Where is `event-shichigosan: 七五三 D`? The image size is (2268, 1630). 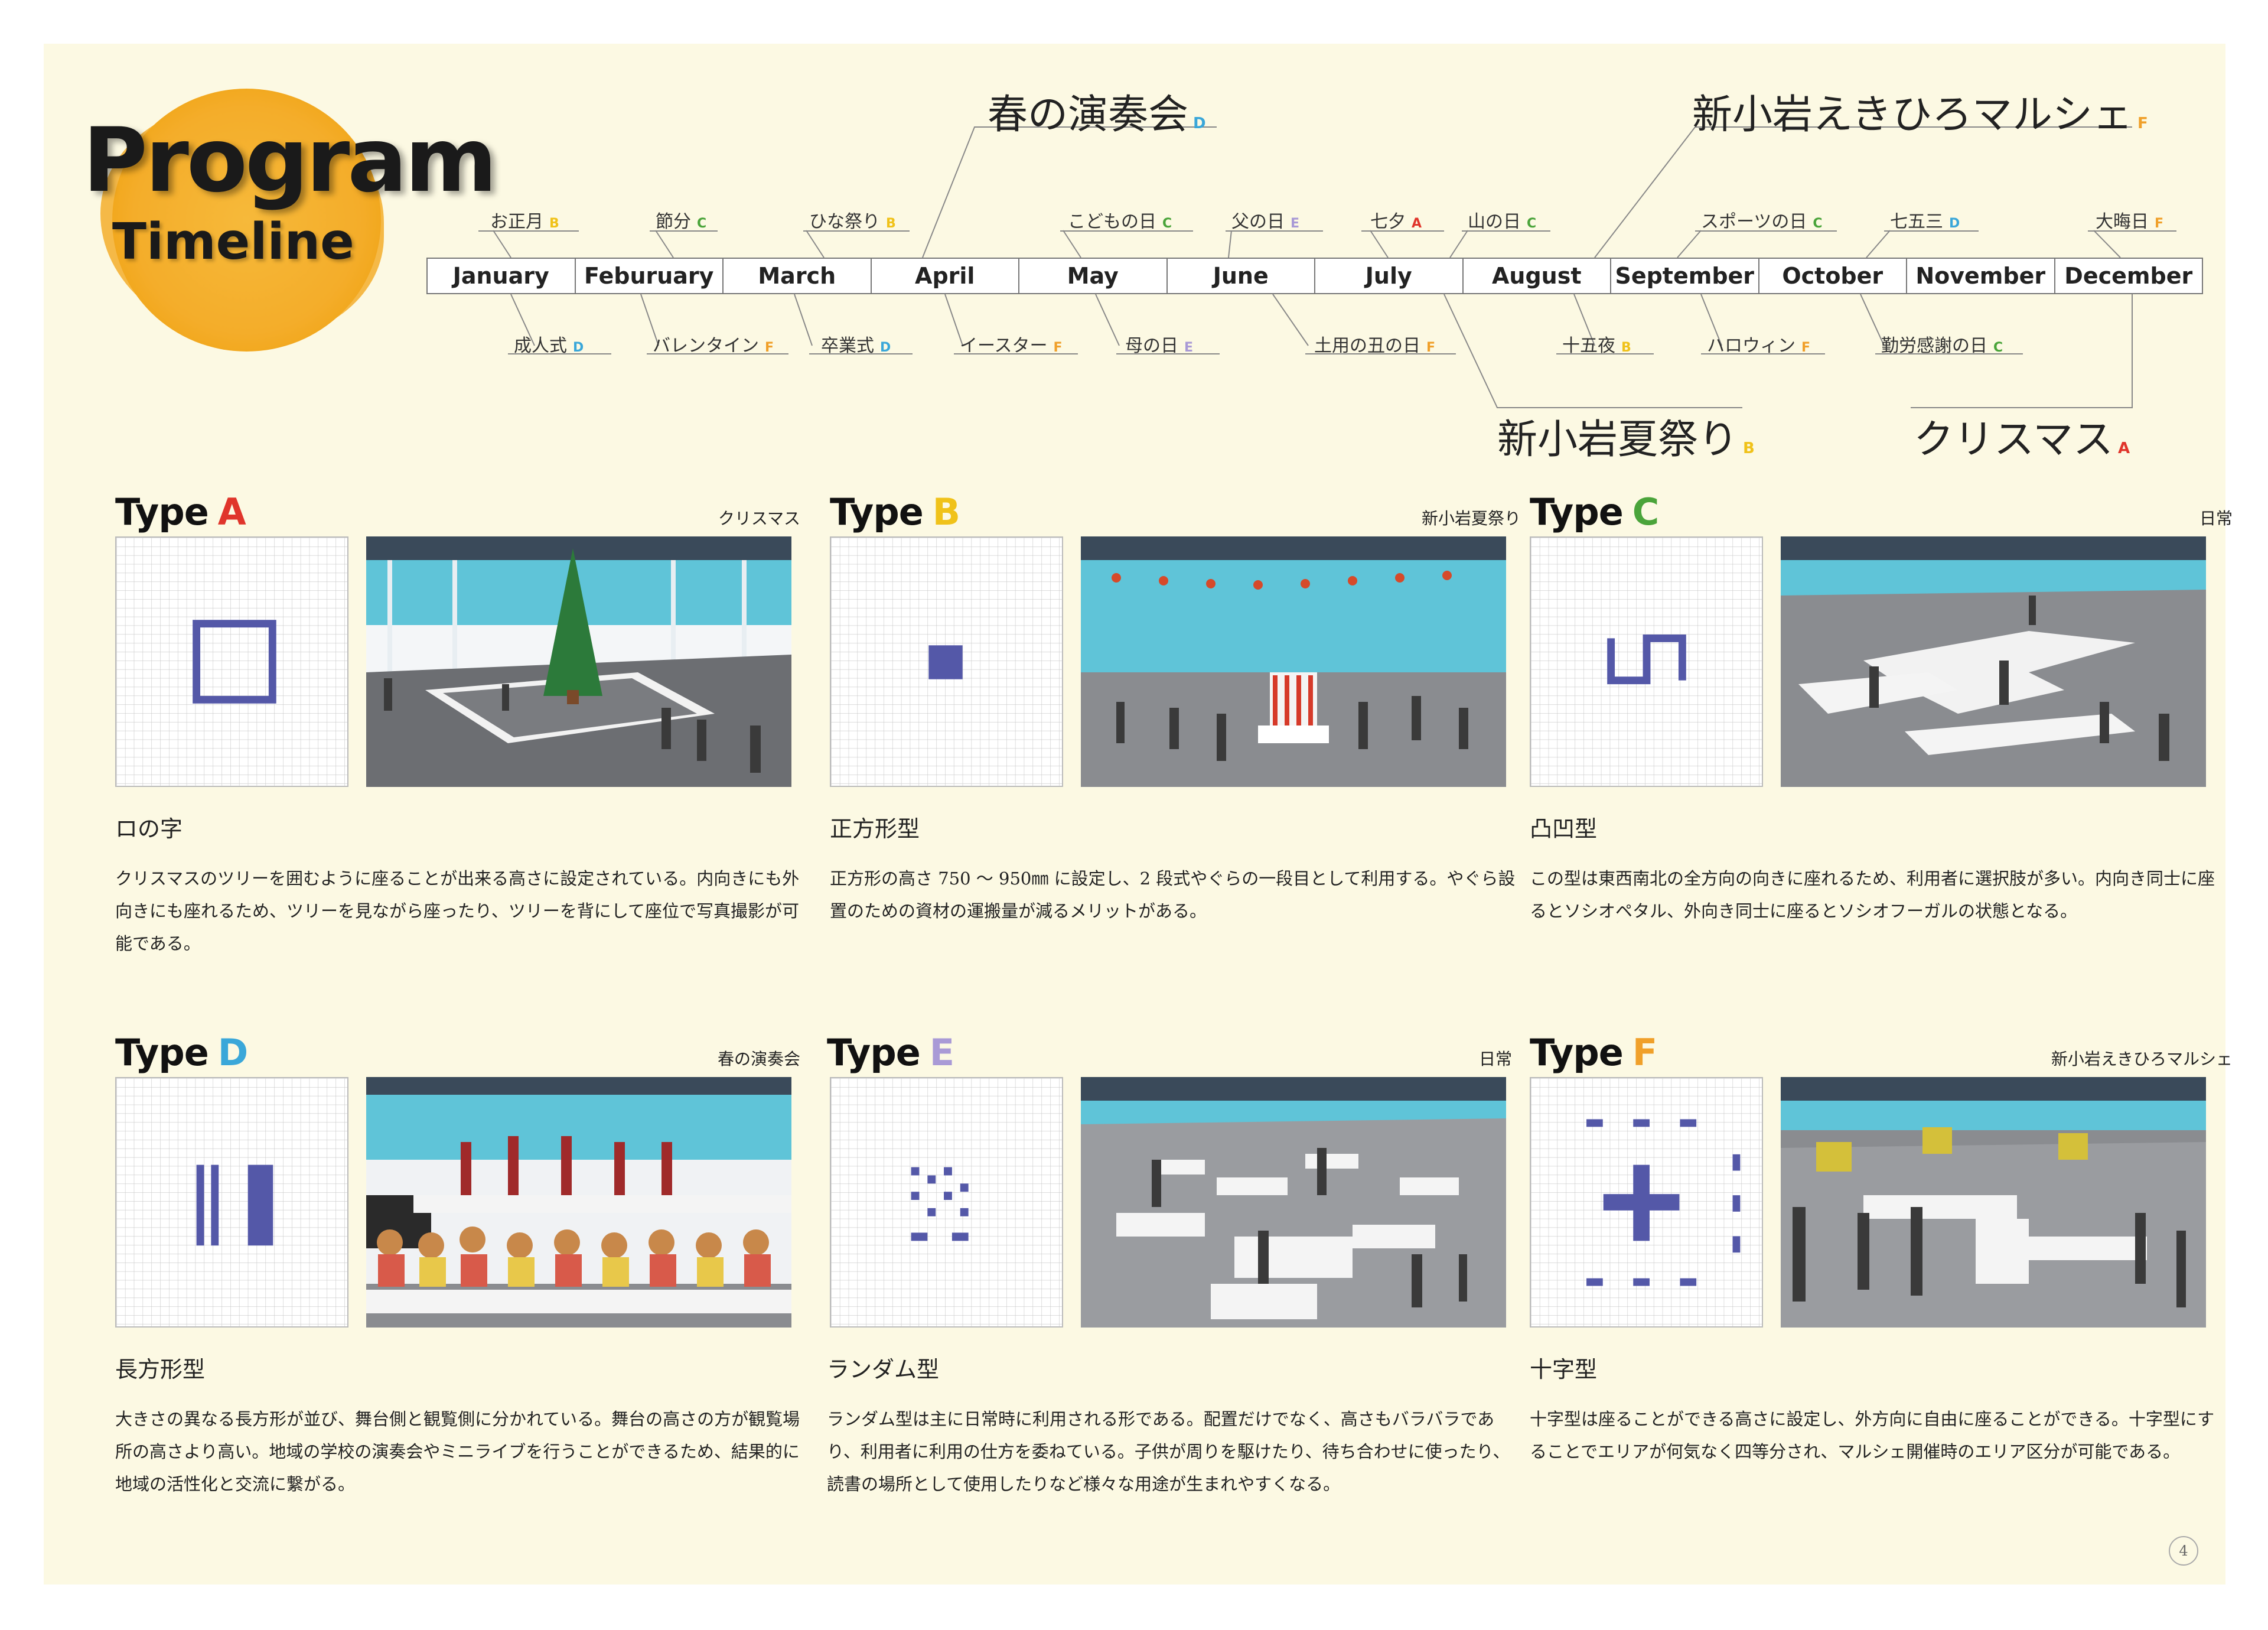 event-shichigosan: 七五三 D is located at coordinates (1925, 222).